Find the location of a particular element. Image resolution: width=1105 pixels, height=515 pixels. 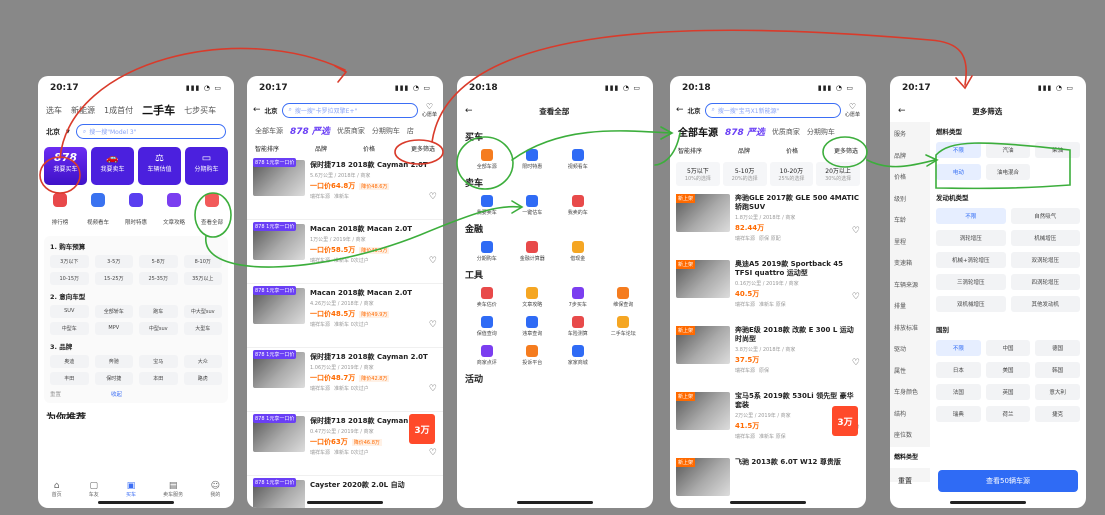

brand-chip: 路虎 is located at coordinates (202, 378).